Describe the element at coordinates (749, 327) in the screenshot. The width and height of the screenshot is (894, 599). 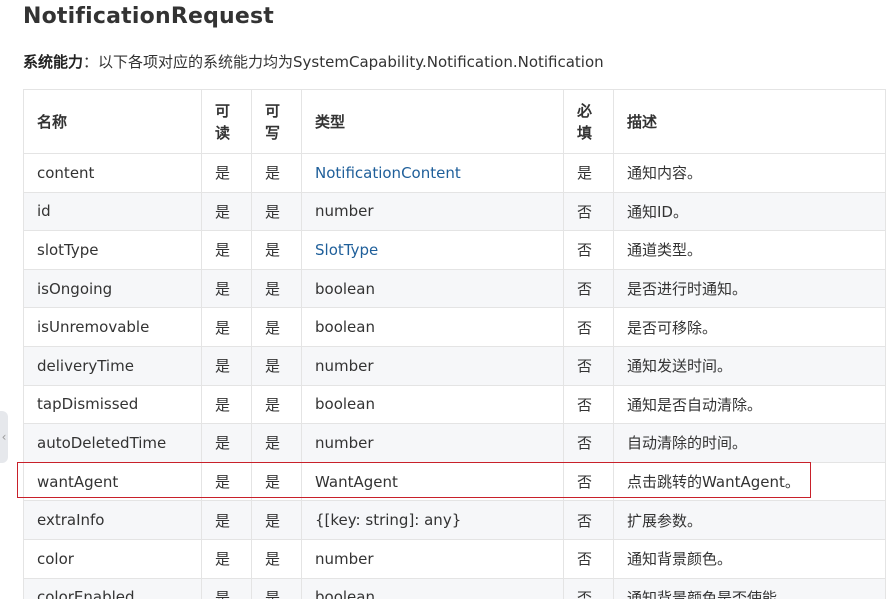
I see `cell-description: 是否可移除。` at that location.